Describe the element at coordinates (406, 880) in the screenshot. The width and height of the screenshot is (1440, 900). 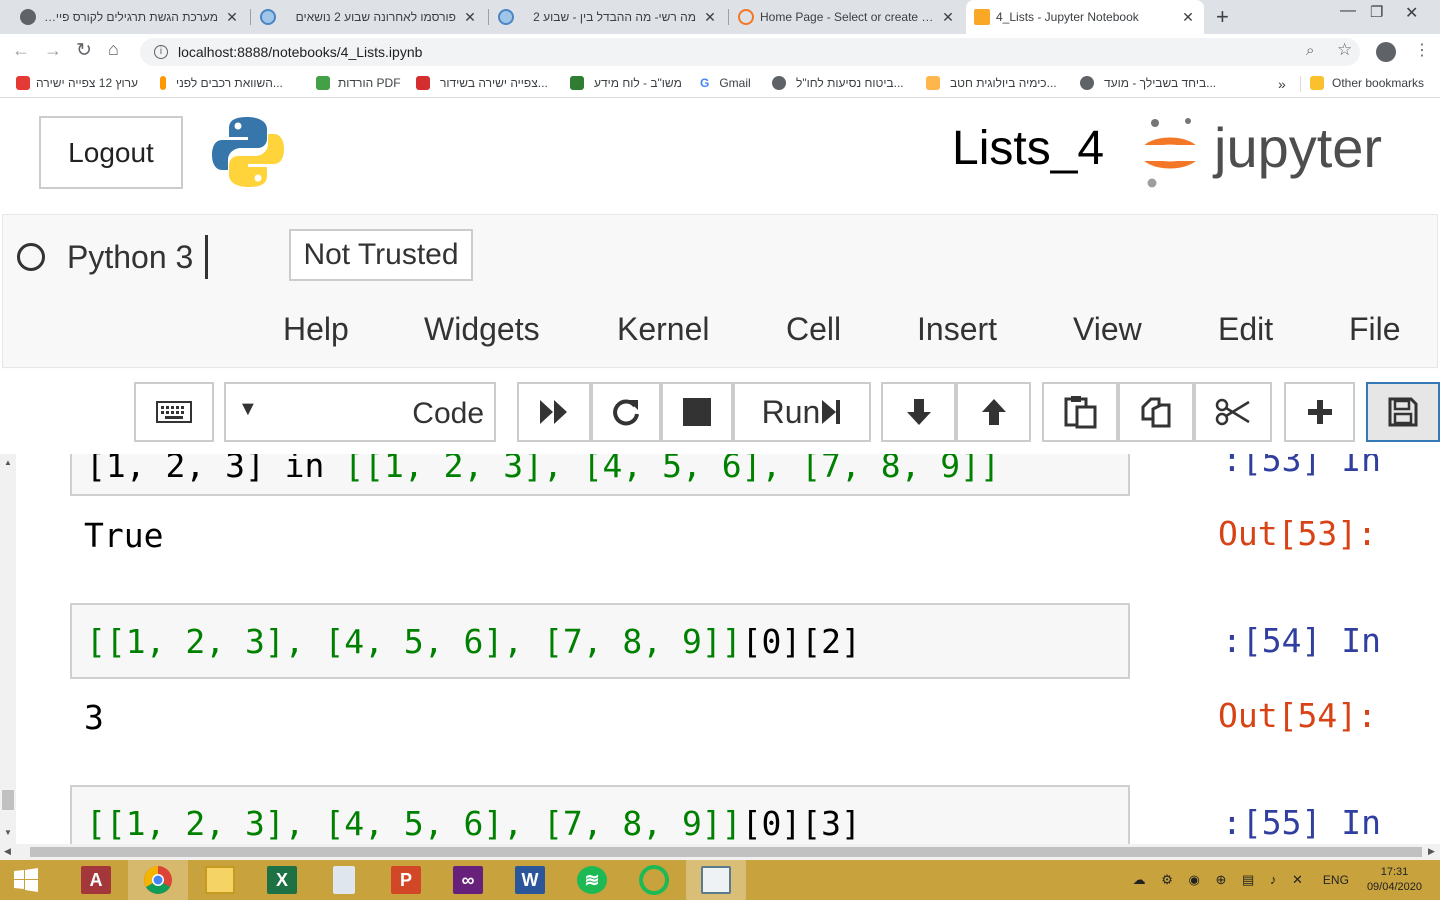
I see `powerpoint-app-icon: P` at that location.